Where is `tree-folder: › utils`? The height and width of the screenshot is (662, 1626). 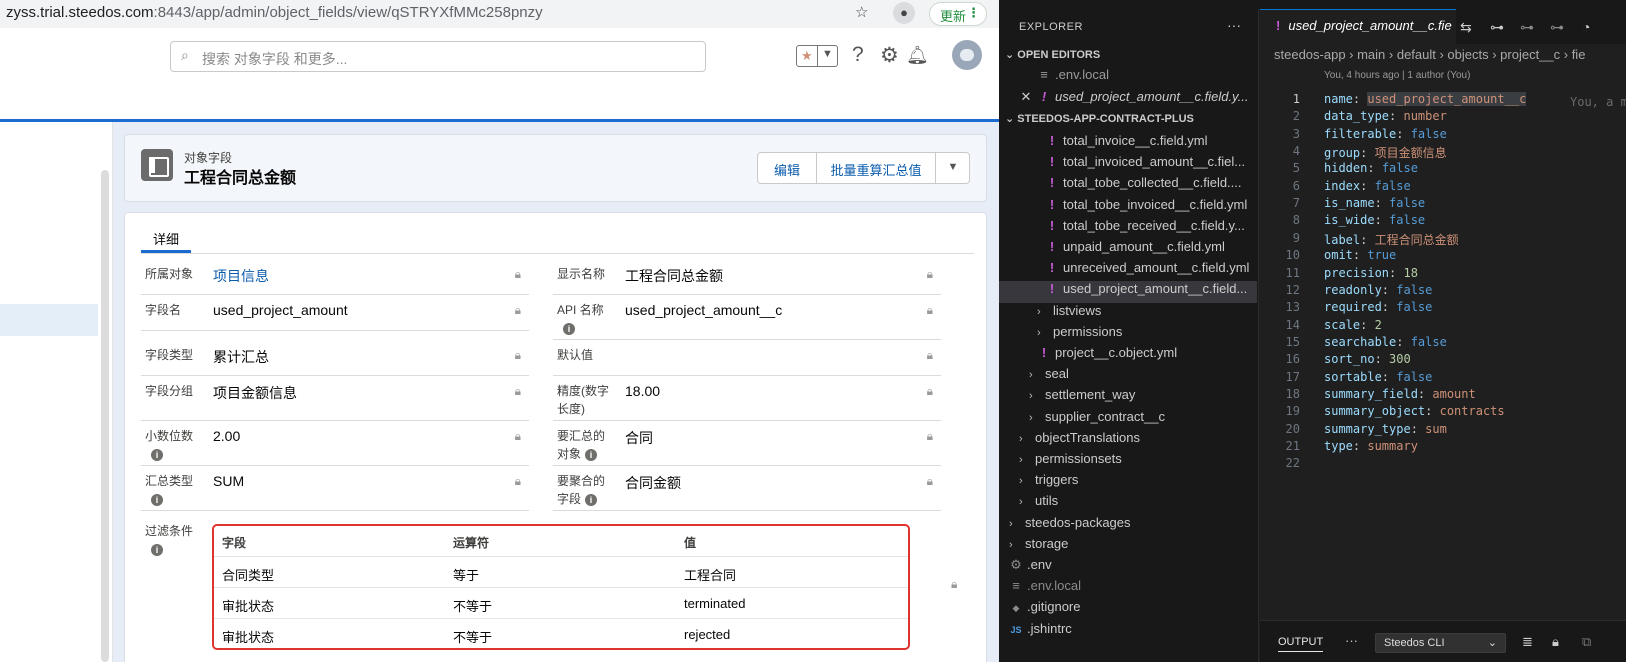
tree-folder: › utils is located at coordinates (1128, 504).